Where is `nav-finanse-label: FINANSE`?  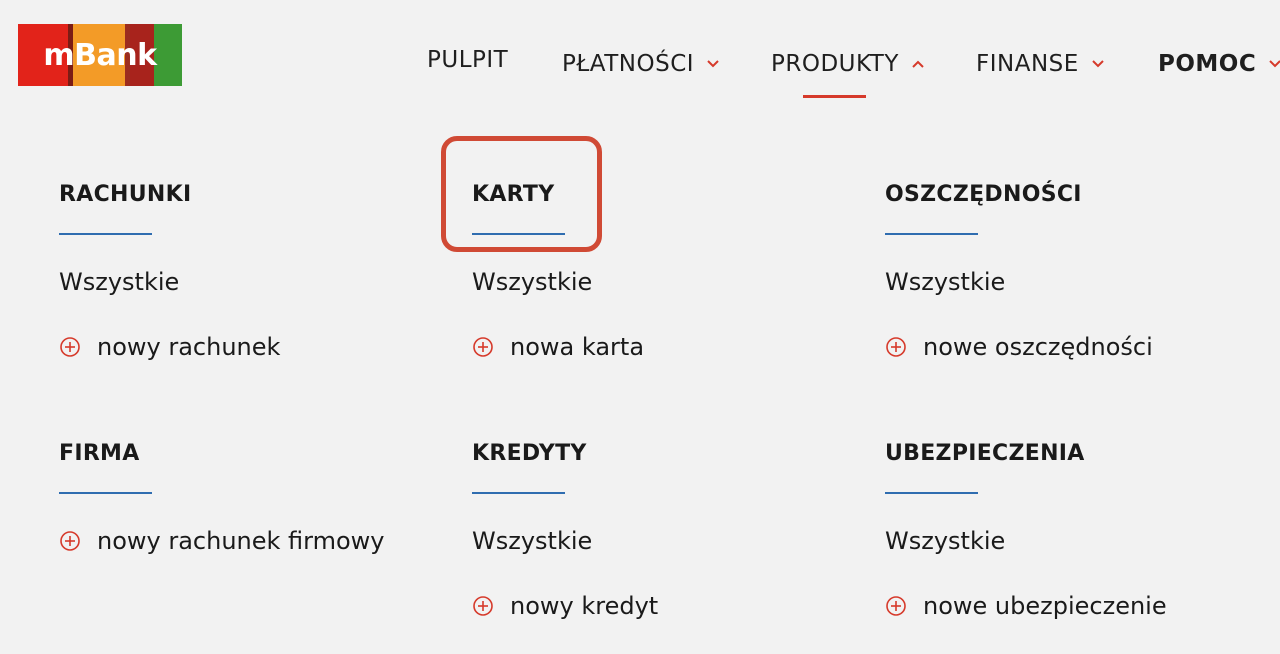 nav-finanse-label: FINANSE is located at coordinates (1027, 64).